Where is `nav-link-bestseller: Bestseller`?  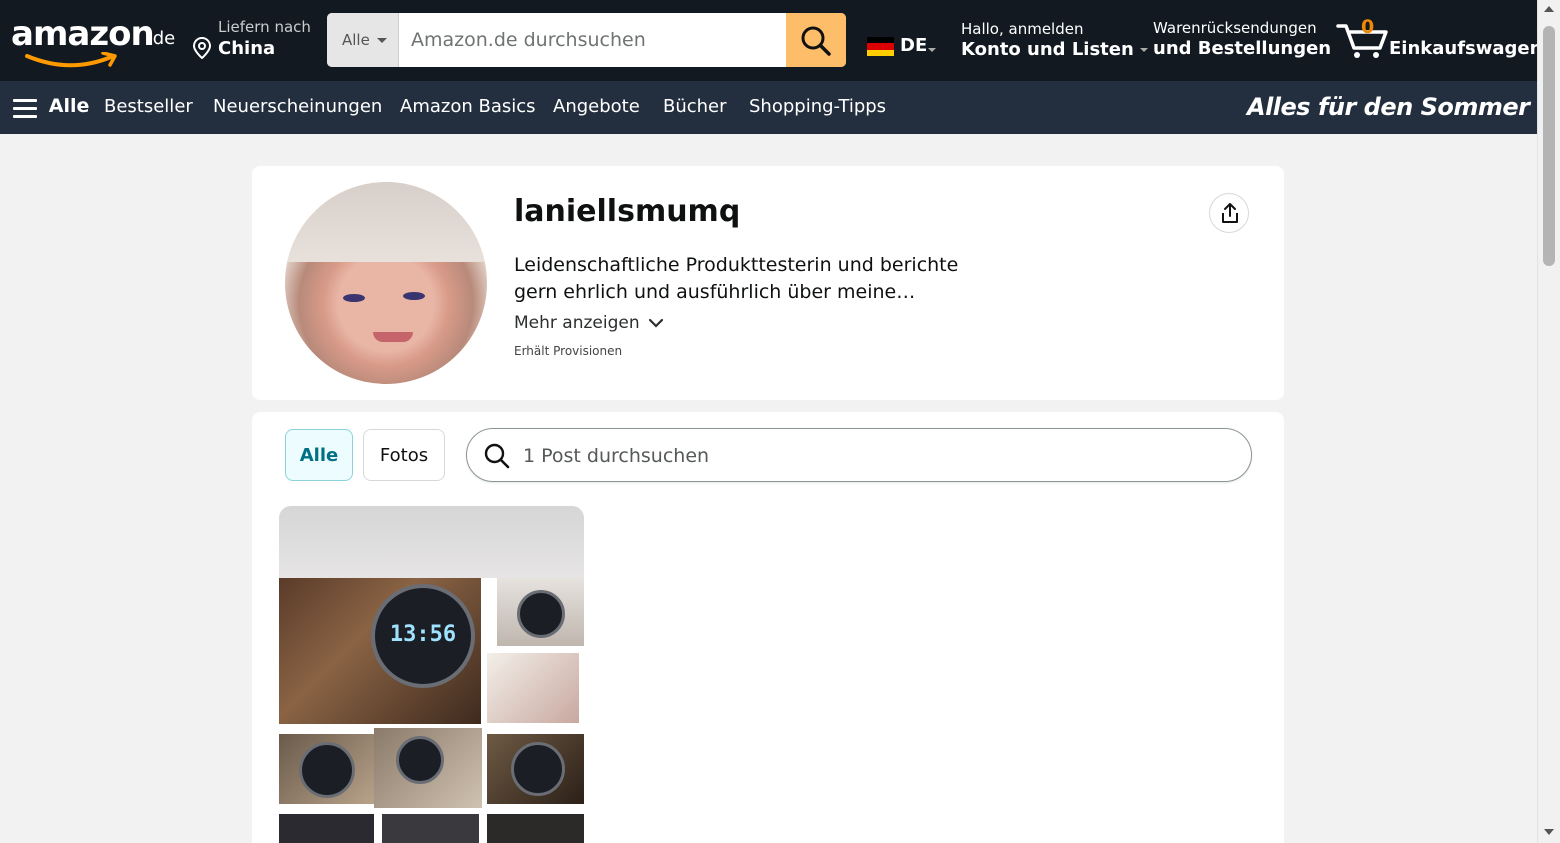
nav-link-bestseller: Bestseller is located at coordinates (148, 106).